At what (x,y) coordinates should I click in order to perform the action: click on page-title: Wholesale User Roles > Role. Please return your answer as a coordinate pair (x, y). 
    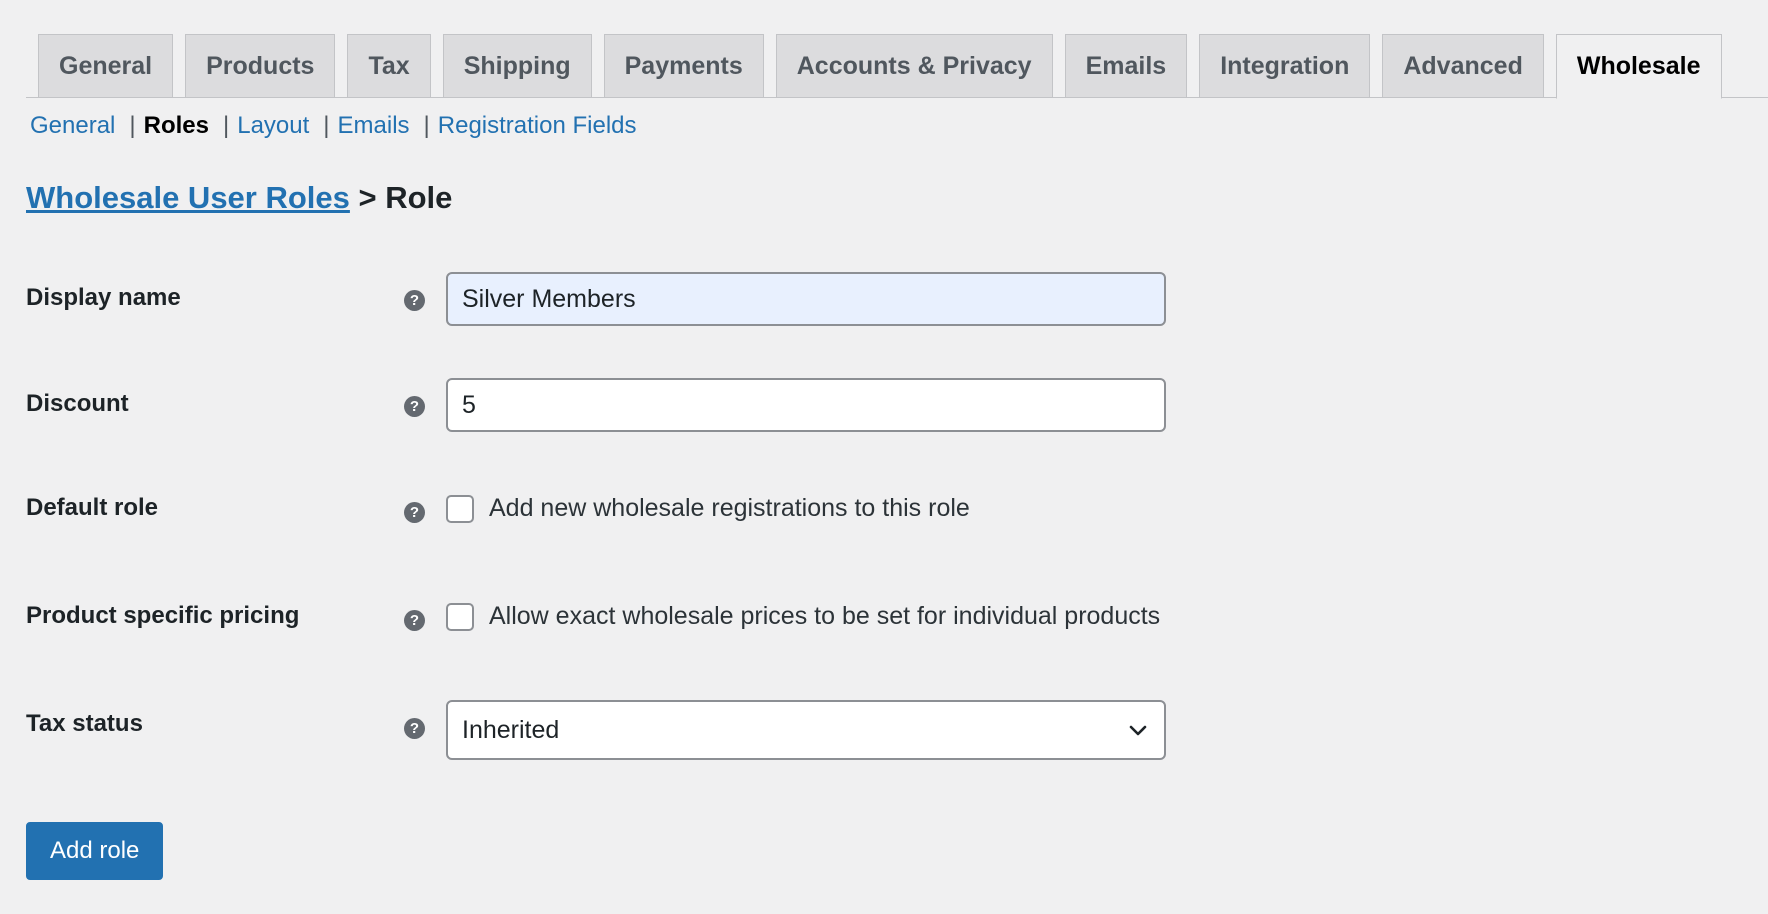
    Looking at the image, I should click on (239, 198).